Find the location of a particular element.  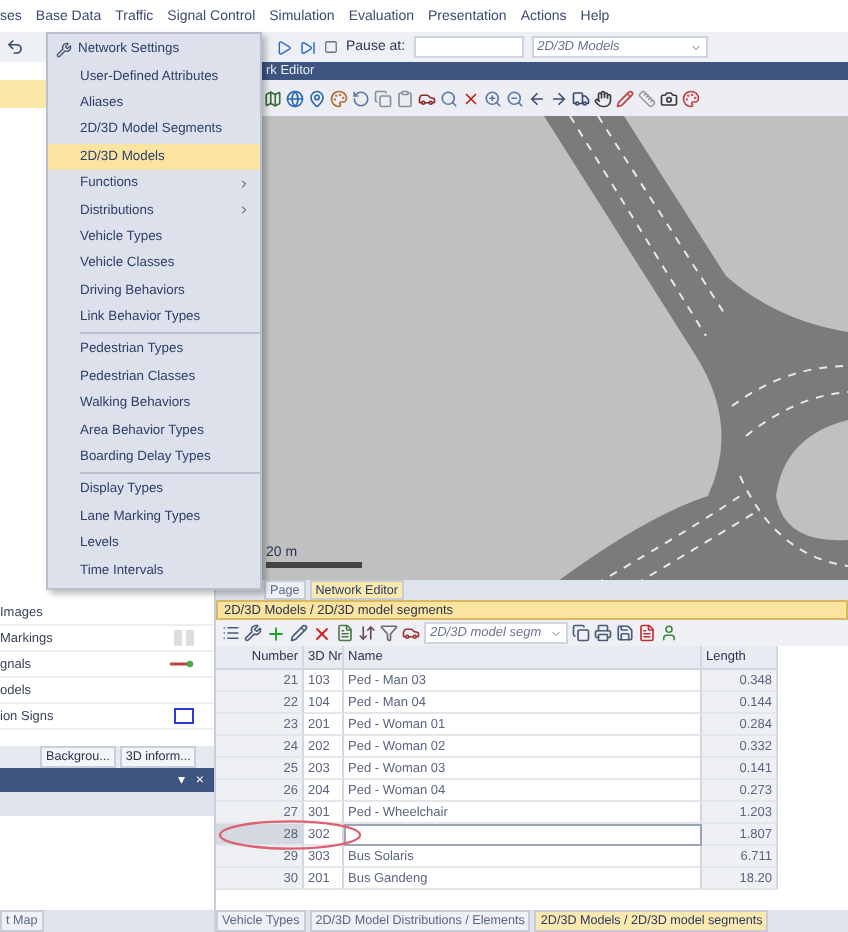

undo-icon is located at coordinates (15, 47).